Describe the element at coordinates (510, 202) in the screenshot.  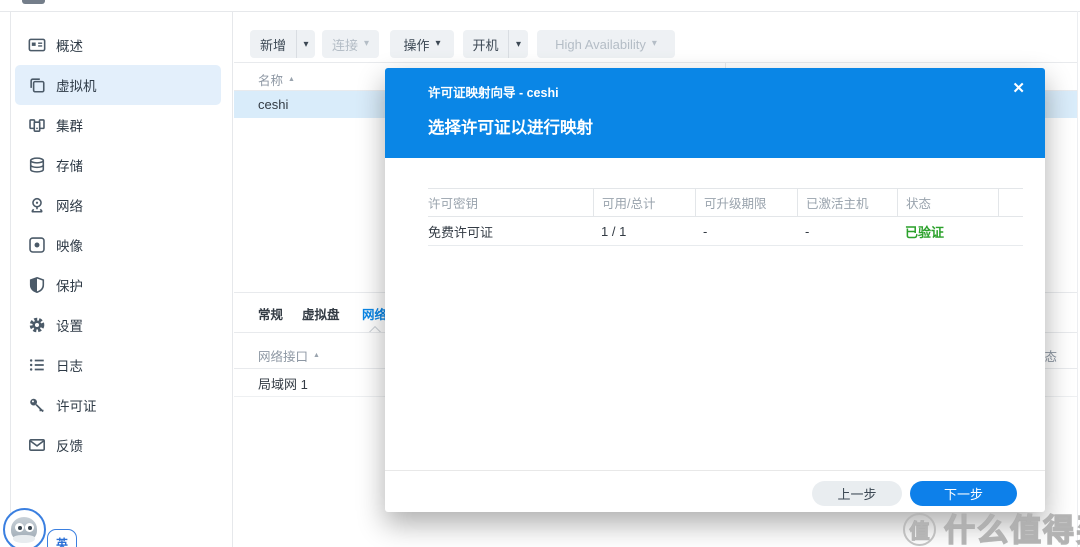
I see `license-key-column-header: 许可密钥` at that location.